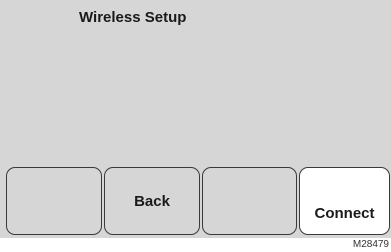 This screenshot has width=391, height=252. Describe the element at coordinates (54, 201) in the screenshot. I see `softkey-1-blank` at that location.